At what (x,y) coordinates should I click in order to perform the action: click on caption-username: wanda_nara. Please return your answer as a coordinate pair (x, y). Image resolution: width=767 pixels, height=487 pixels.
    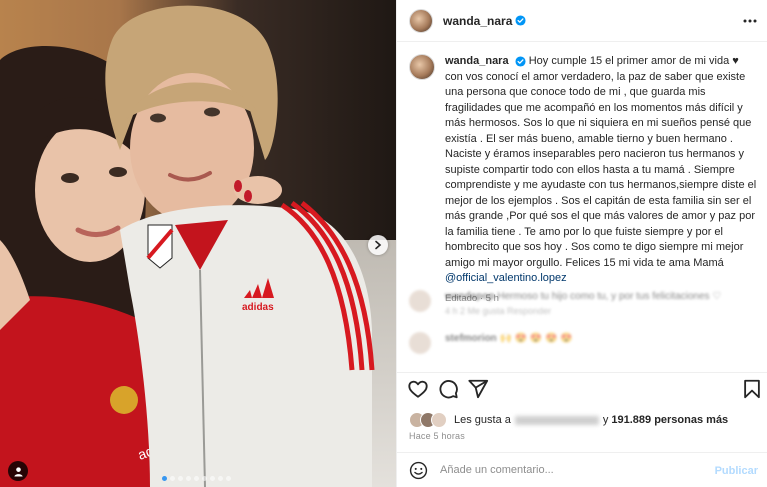
    Looking at the image, I should click on (477, 61).